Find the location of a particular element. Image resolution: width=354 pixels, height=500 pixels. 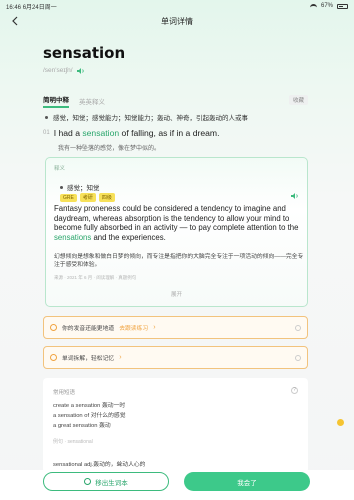

phrase-item: a great sensation 轰动 is located at coordinates (82, 426).